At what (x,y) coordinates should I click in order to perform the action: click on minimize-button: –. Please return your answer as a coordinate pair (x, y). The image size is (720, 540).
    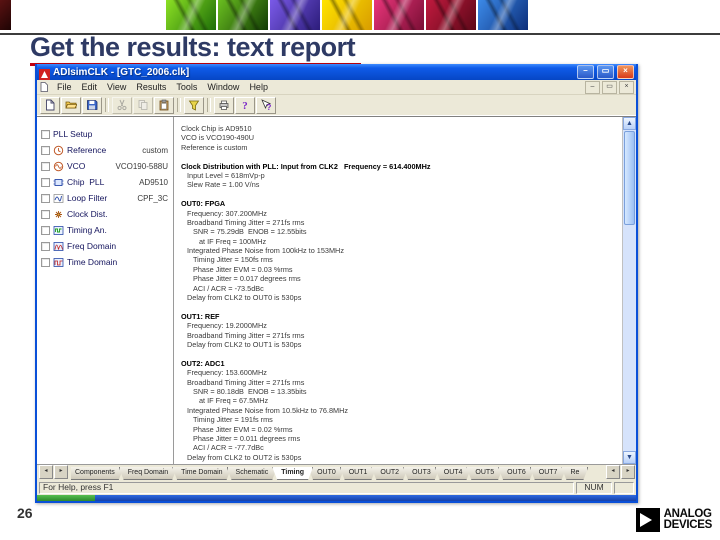
    Looking at the image, I should click on (585, 72).